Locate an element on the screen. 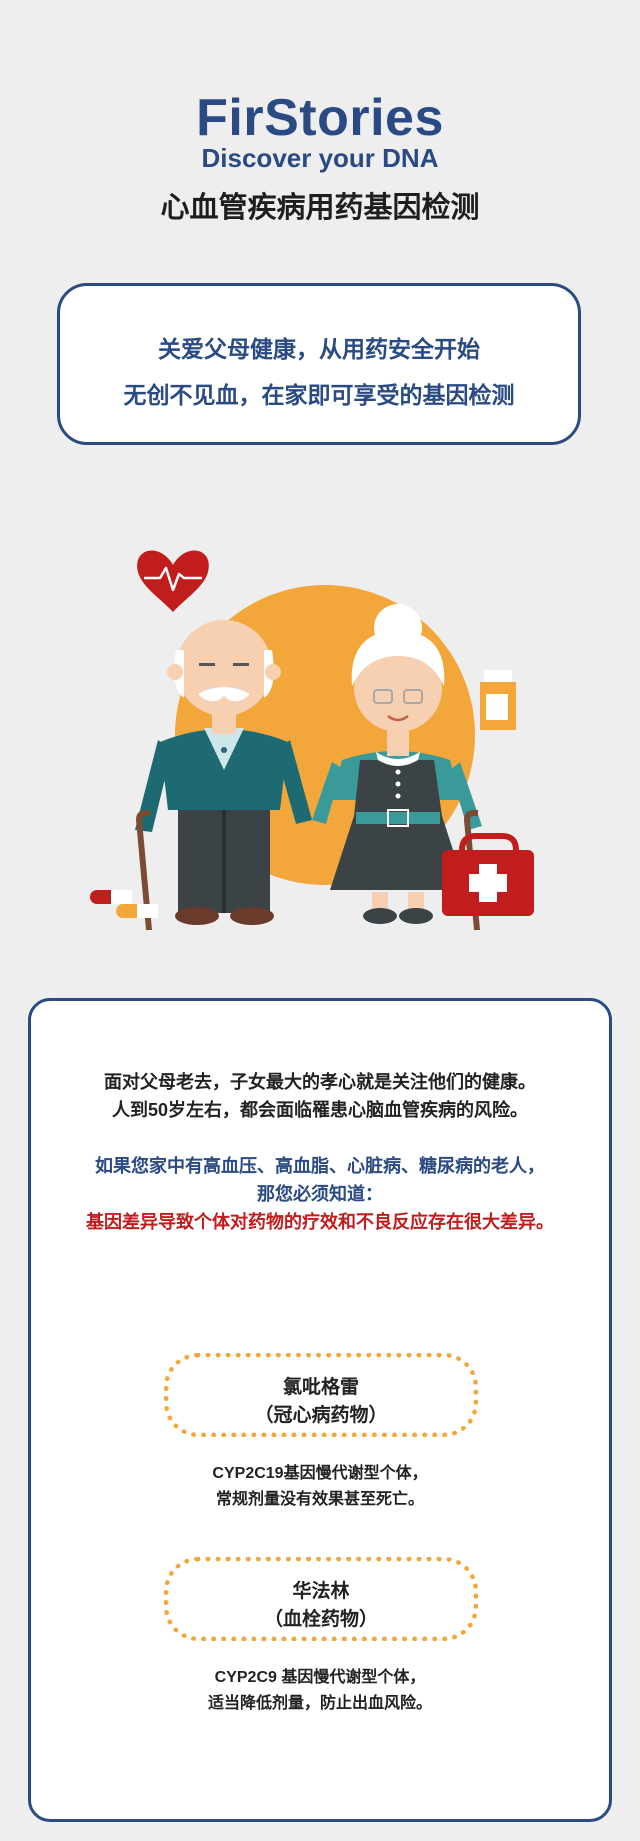 Image resolution: width=640 pixels, height=1841 pixels. pill-bottle-icon is located at coordinates (498, 700).